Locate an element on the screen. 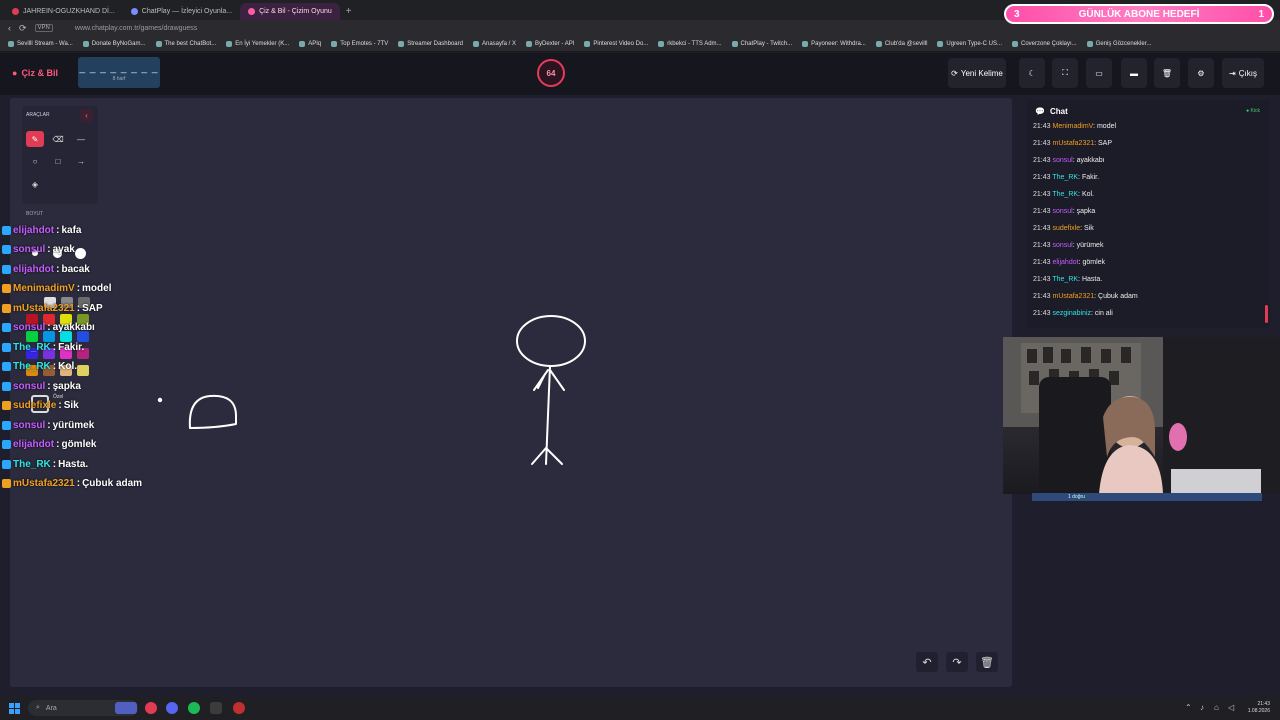 The width and height of the screenshot is (1280, 720). moon-icon: ☾ is located at coordinates (1032, 73).